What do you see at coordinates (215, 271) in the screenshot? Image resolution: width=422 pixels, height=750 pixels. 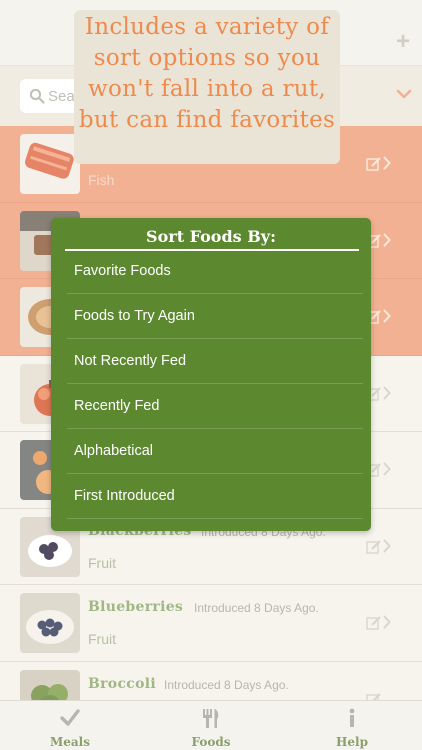 I see `sort-option-favorite-foods: Favorite Foods` at bounding box center [215, 271].